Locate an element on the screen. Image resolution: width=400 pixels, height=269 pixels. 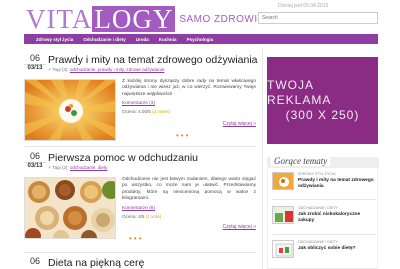
post-meta: ⚡ Tagi (2): odchudzanie, diety is located at coordinates (77, 168).